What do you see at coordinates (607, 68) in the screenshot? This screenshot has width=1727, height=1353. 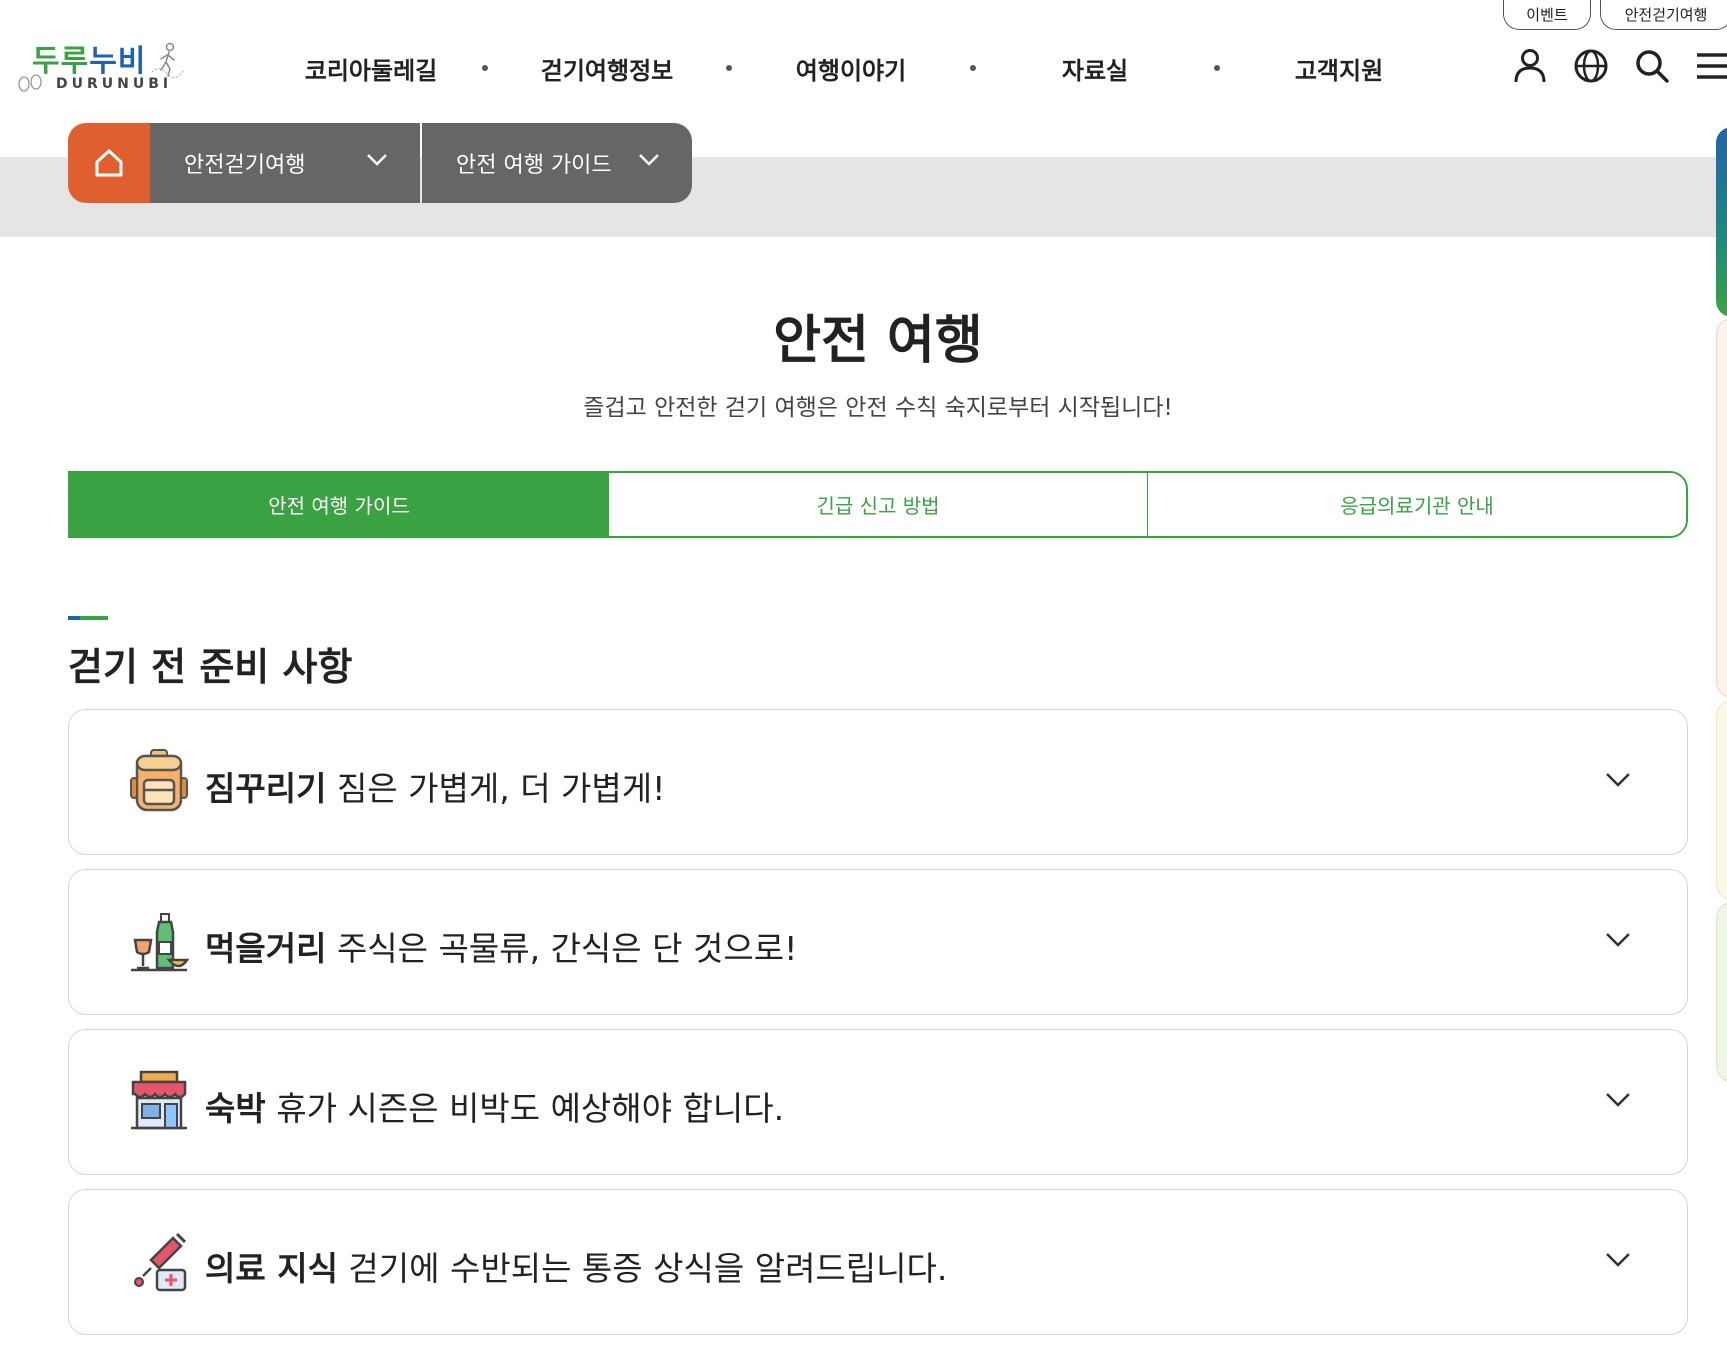 I see `nav-walking-travel-info: 걷기여행정보` at bounding box center [607, 68].